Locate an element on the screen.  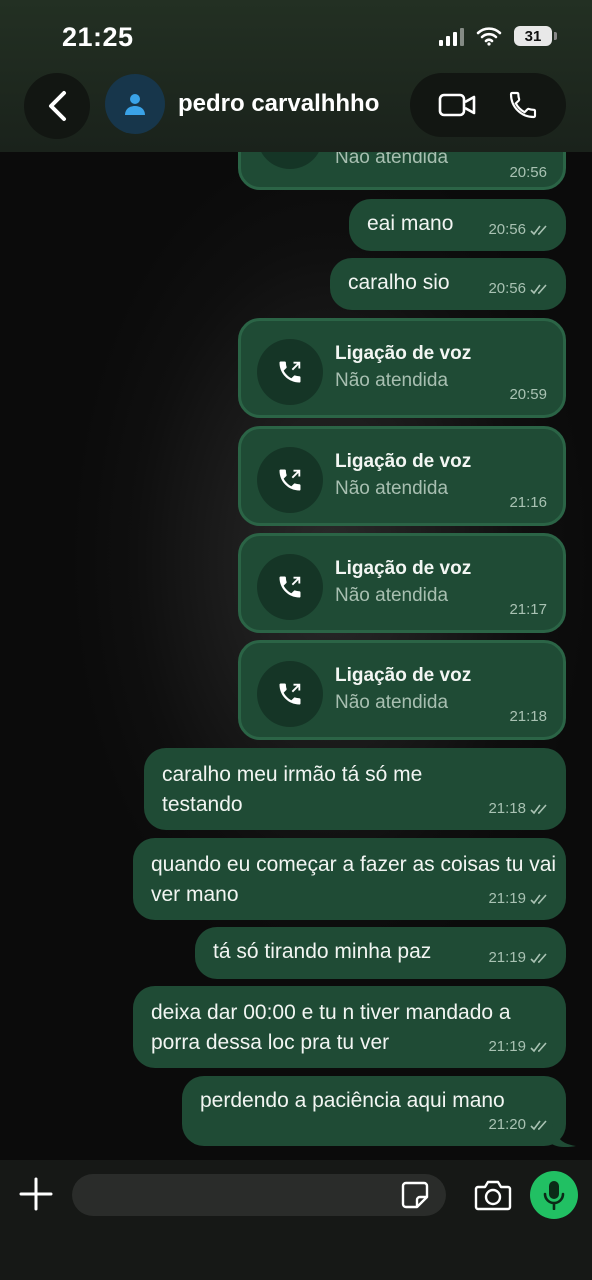
chat-header: 21:25 31 pedro carvalhhho is located at coordinates (296, 76).